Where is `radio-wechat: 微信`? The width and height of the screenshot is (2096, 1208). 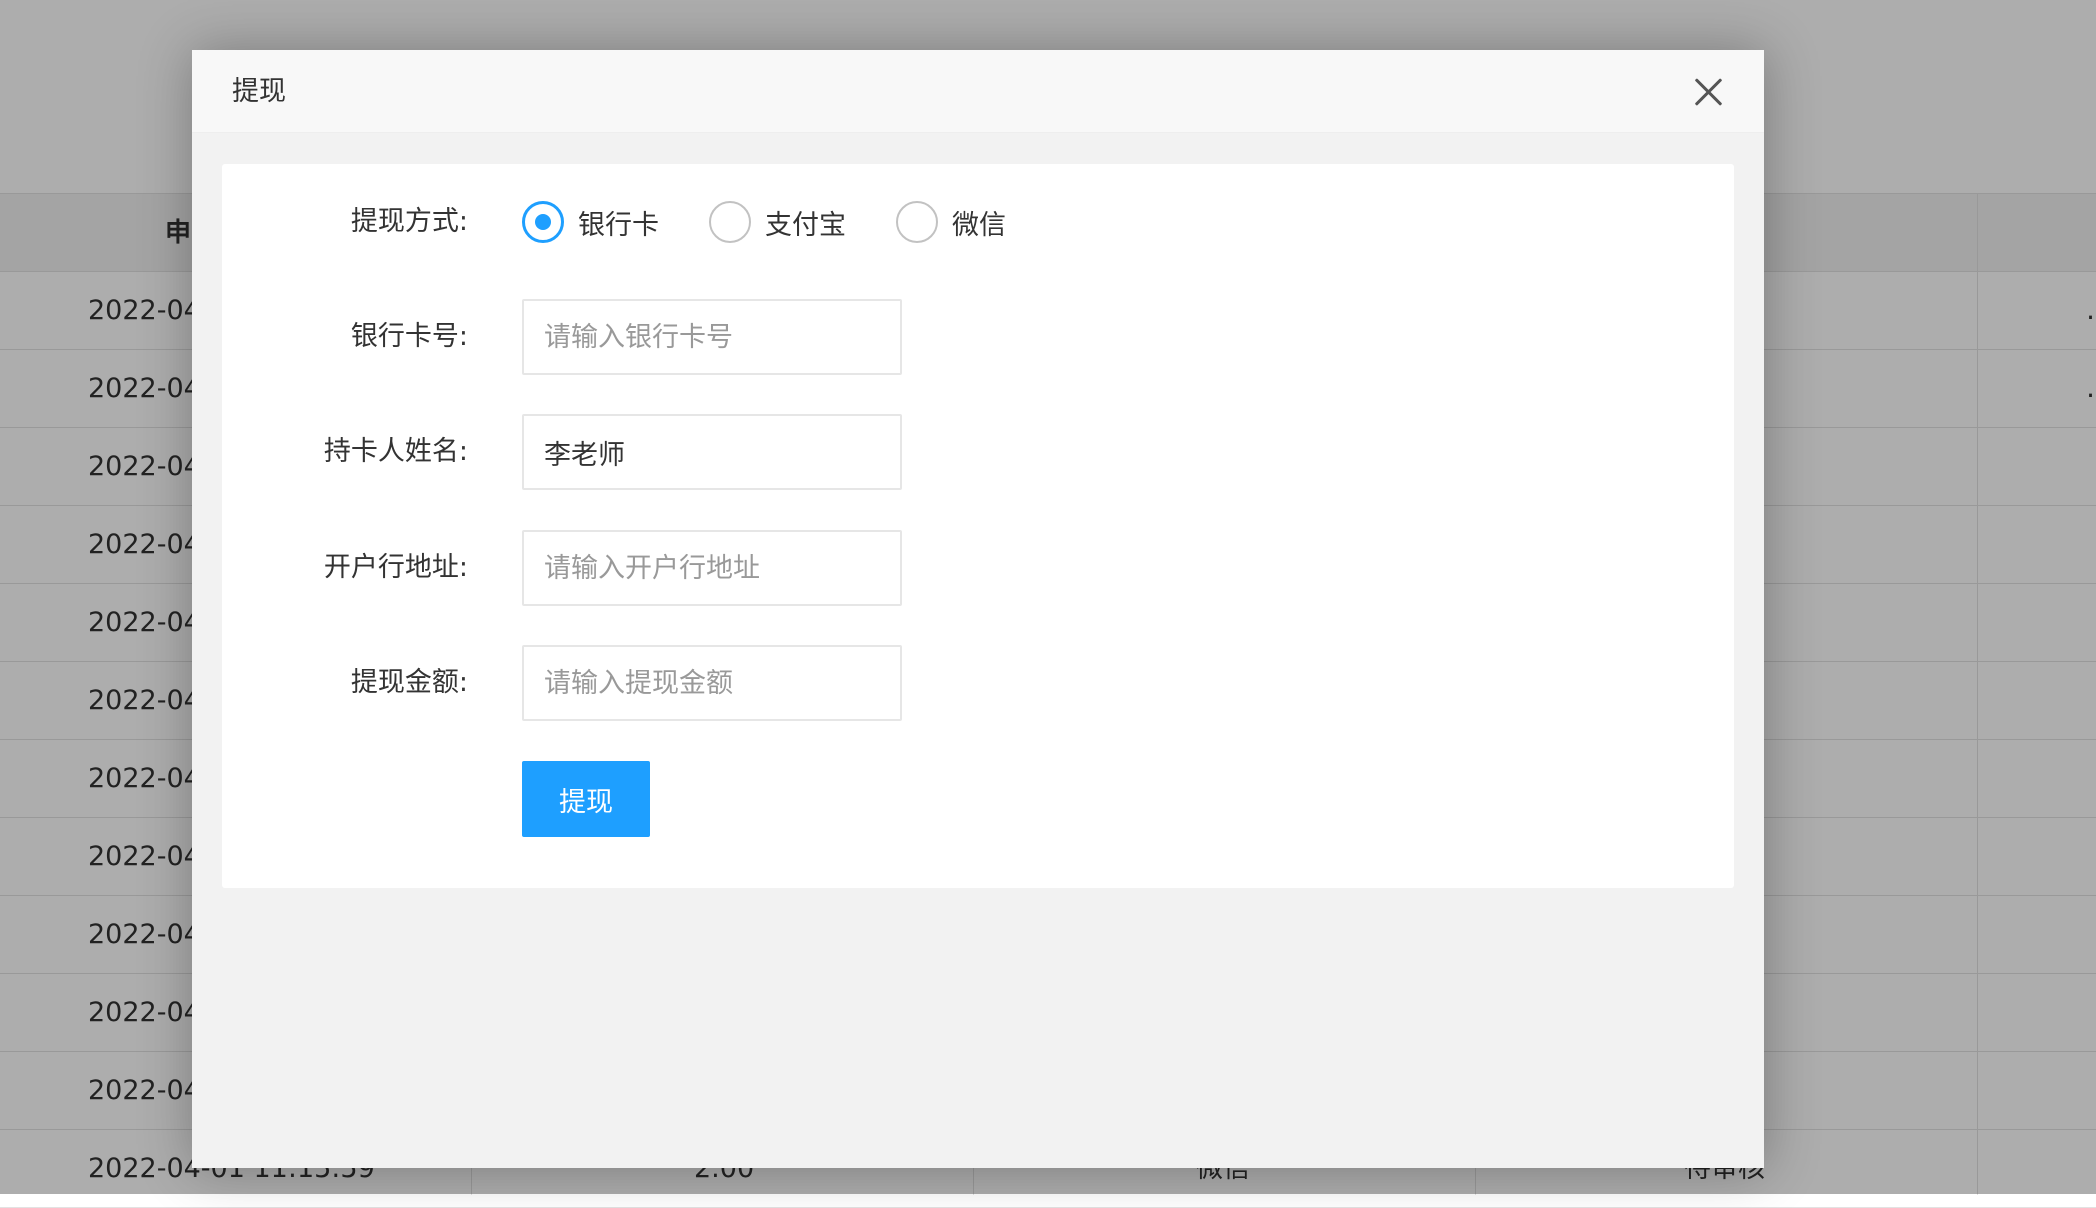 radio-wechat: 微信 is located at coordinates (951, 222).